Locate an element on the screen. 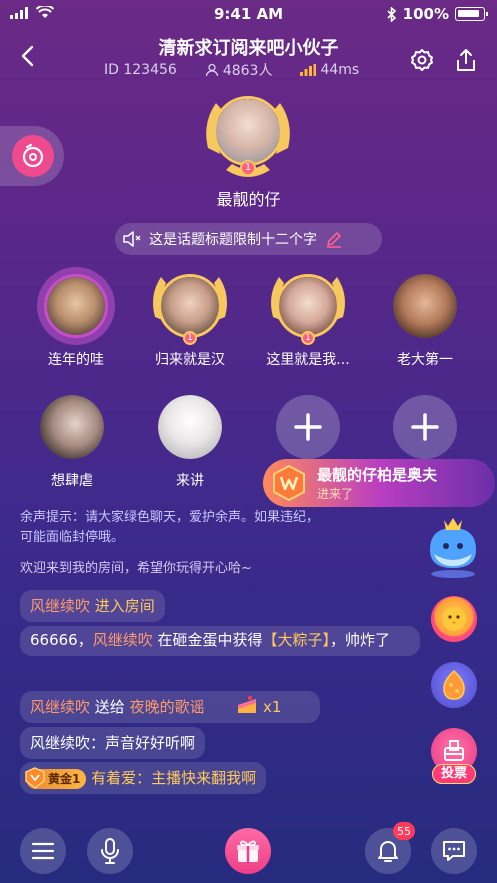  seat-4: 老大第一 is located at coordinates (425, 320).